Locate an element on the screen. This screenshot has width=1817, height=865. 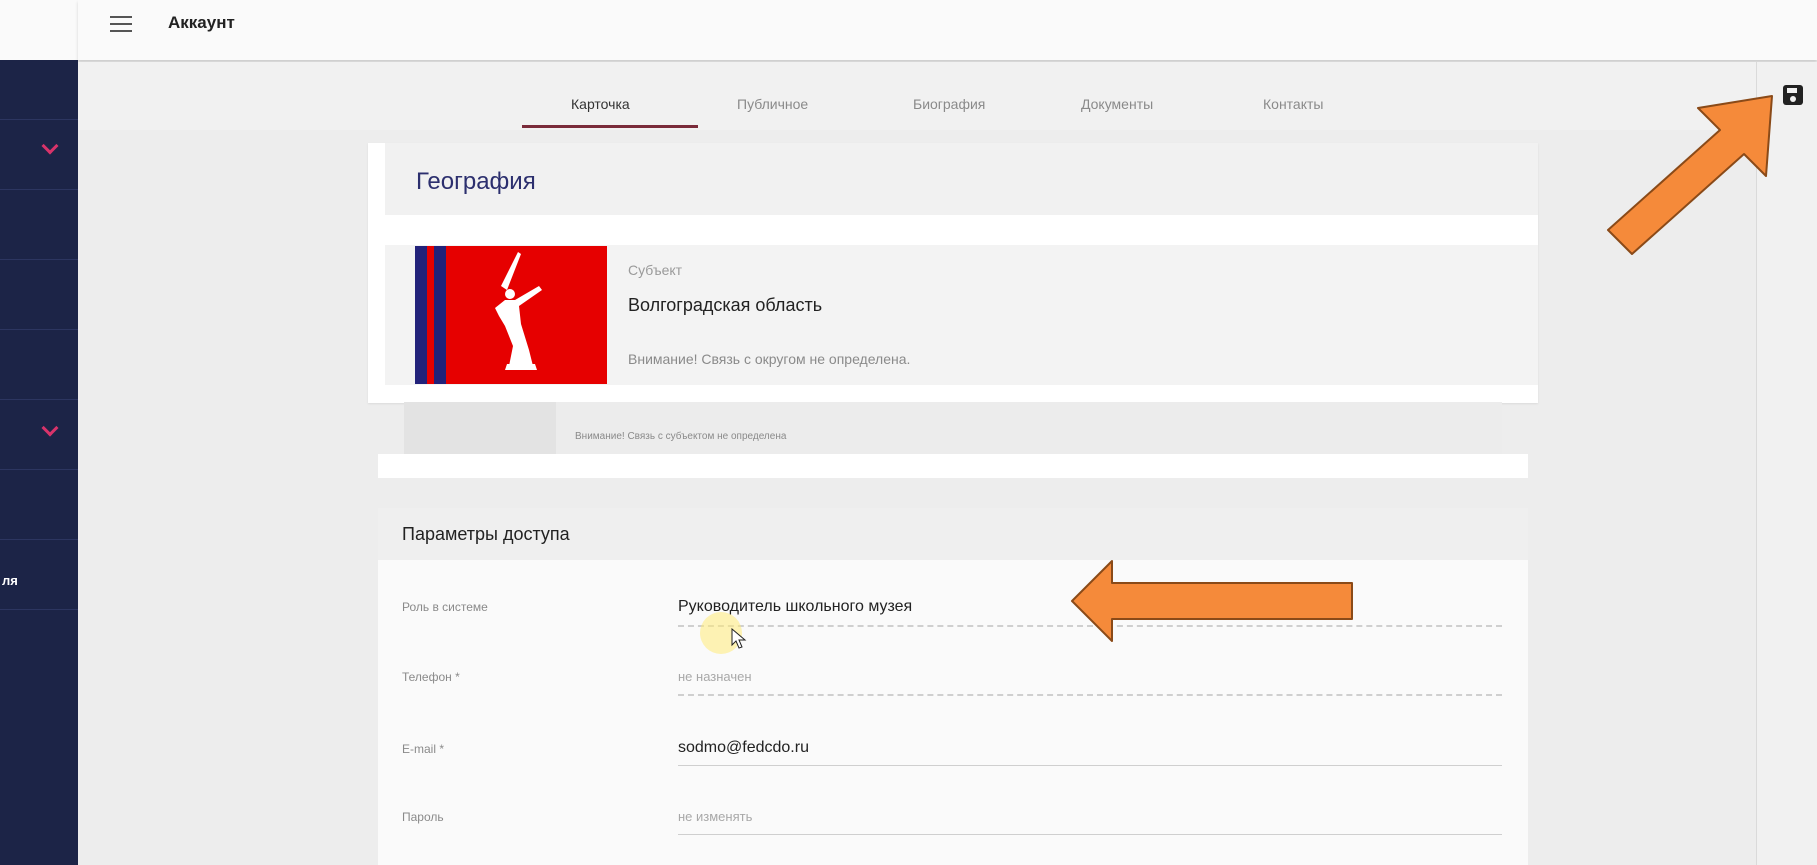
page-title: Аккаунт is located at coordinates (201, 22).